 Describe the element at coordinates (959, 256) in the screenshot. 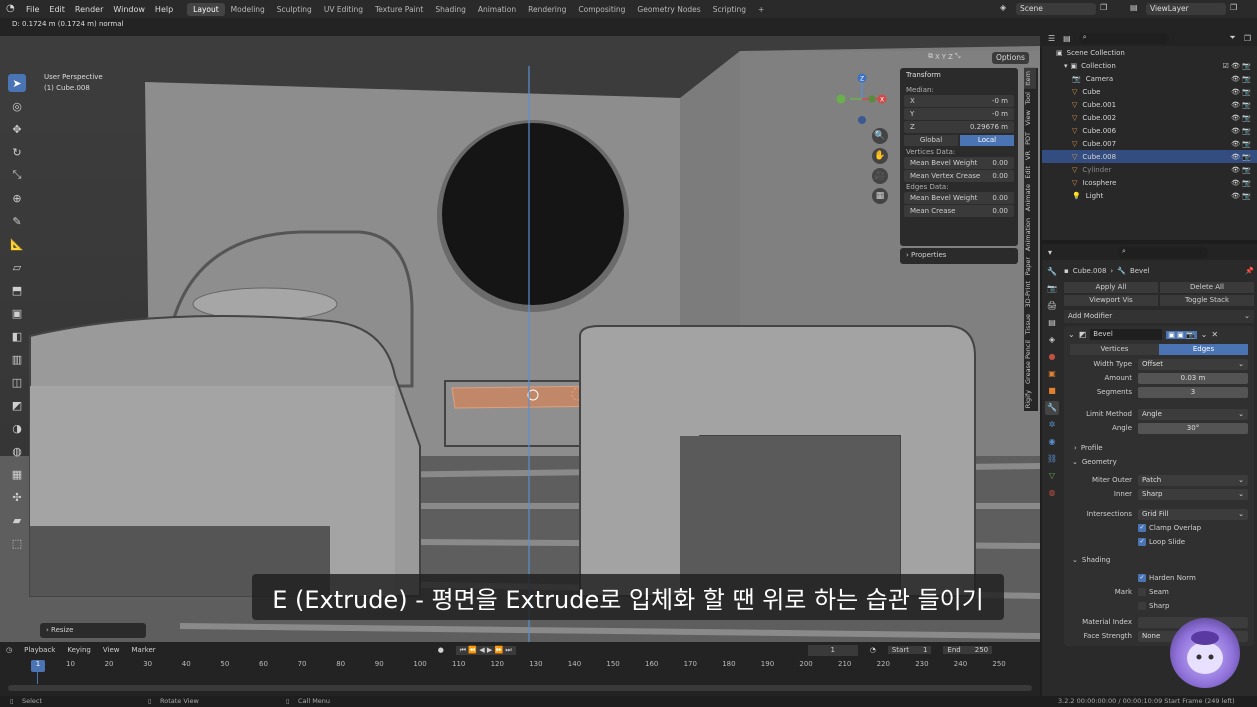

I see `properties-subpanel: › Properties` at that location.